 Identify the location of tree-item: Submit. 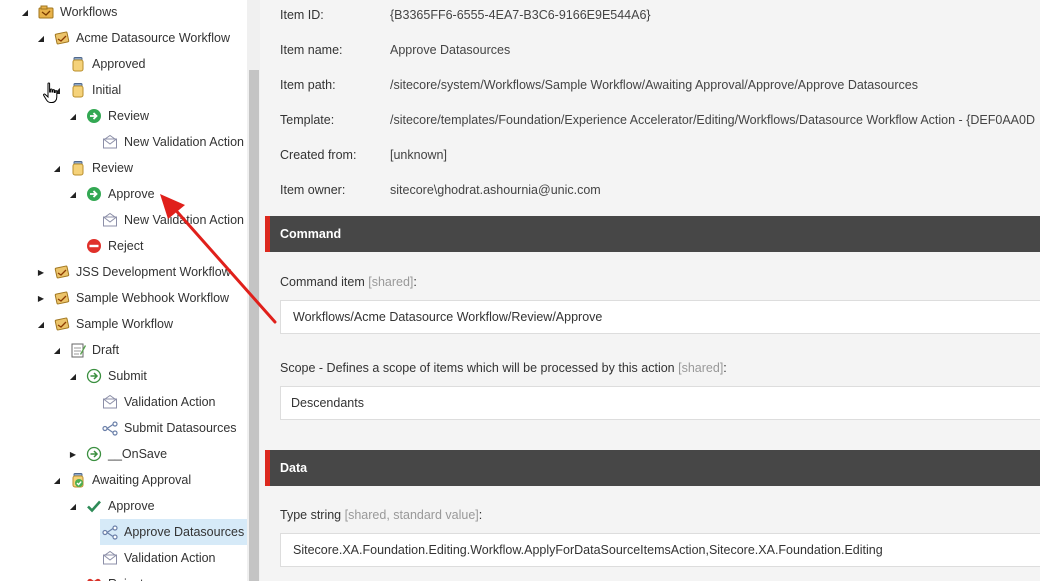
(116, 376).